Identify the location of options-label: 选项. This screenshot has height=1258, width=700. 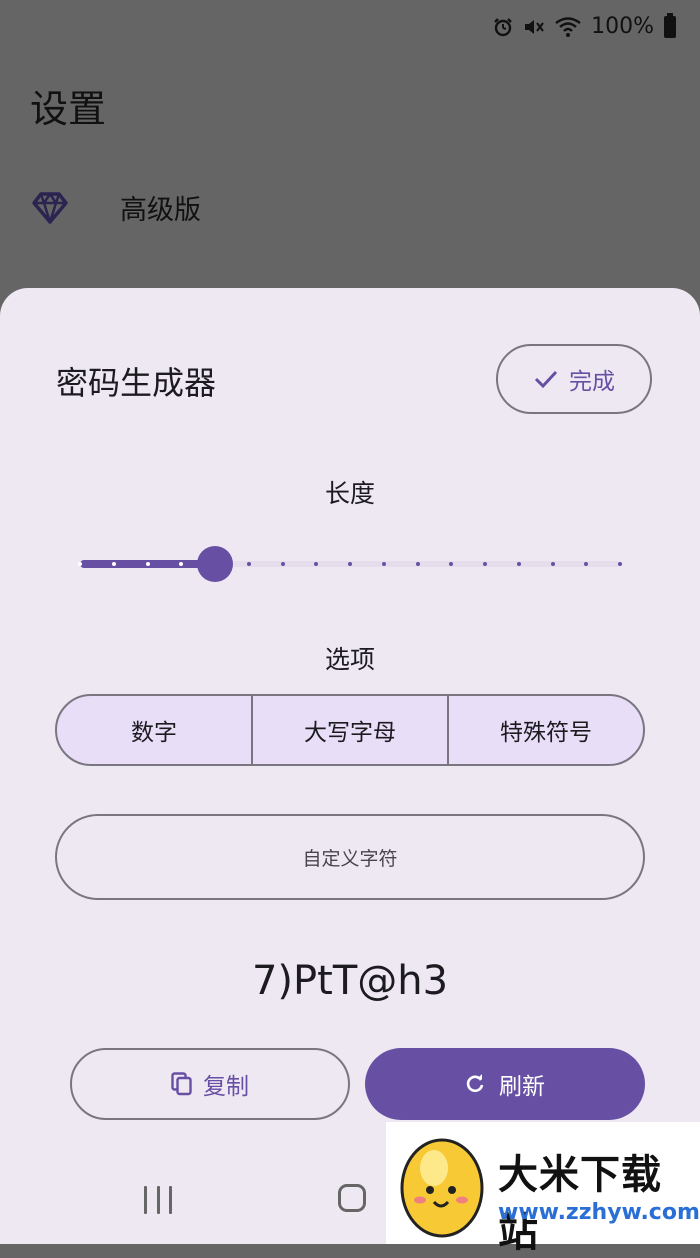
(349, 659).